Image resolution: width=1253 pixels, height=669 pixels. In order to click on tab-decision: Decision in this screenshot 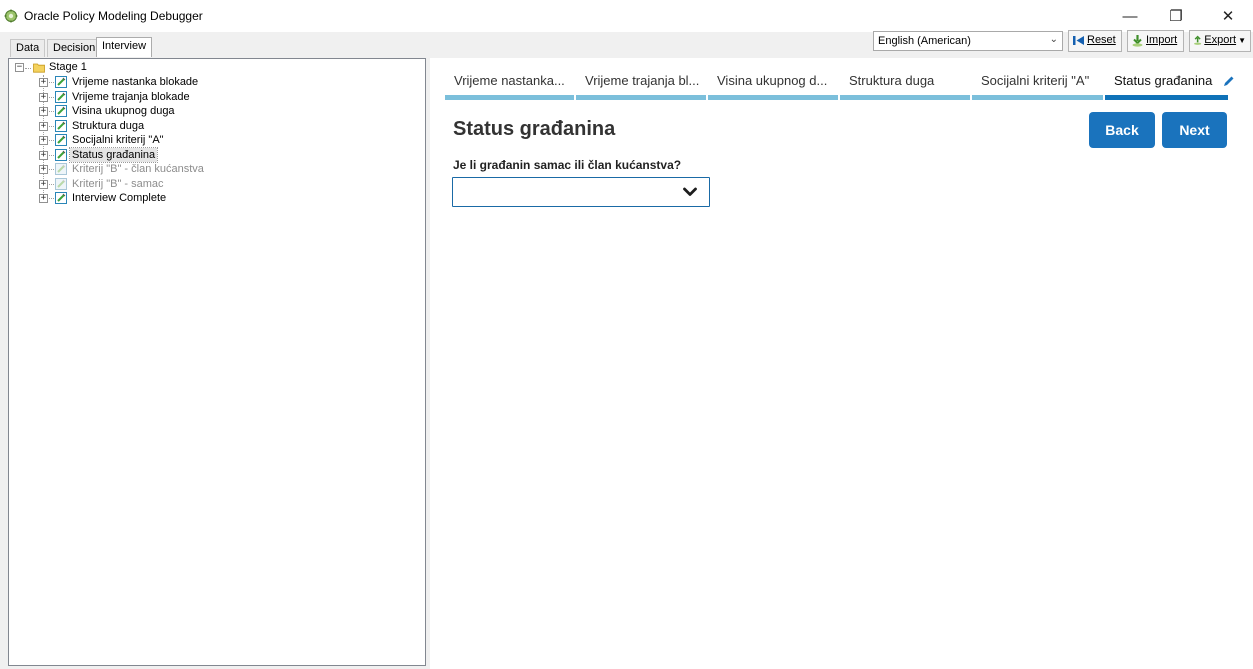, I will do `click(74, 48)`.